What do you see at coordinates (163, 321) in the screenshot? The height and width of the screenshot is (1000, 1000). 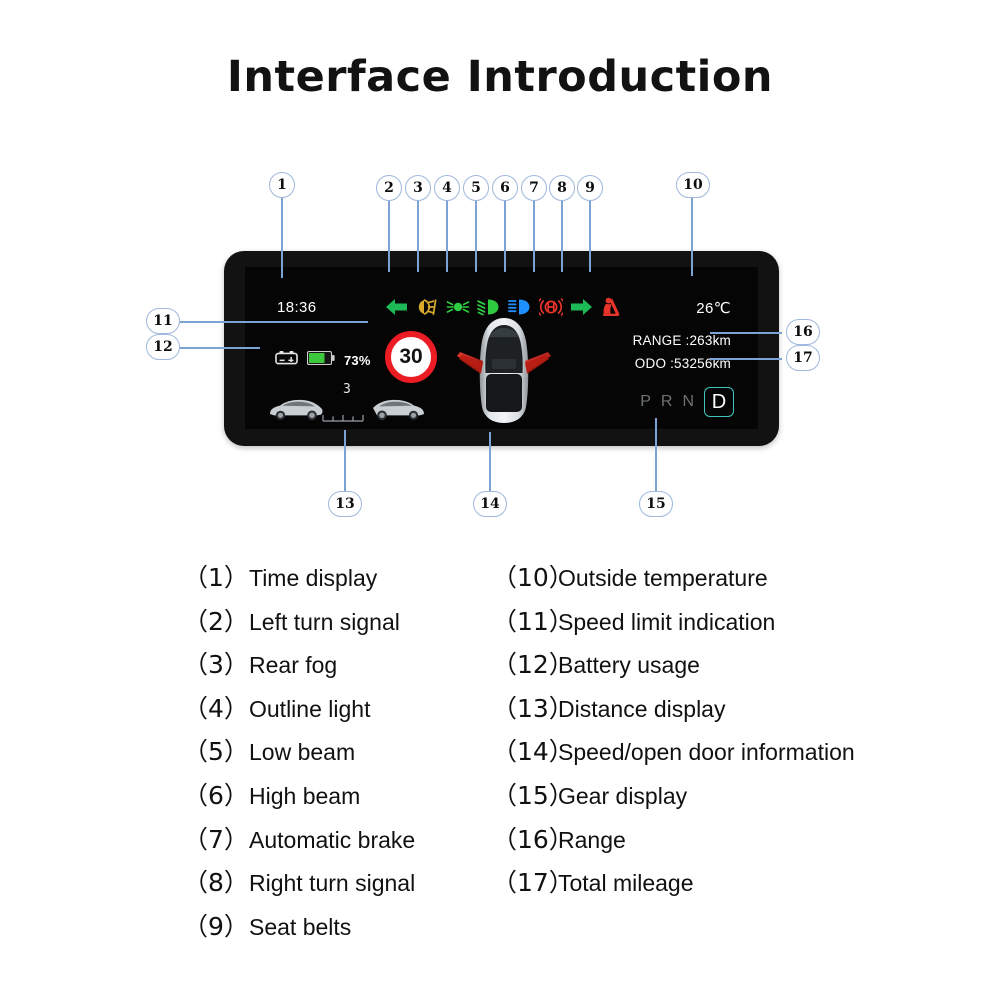 I see `callout-11: 11` at bounding box center [163, 321].